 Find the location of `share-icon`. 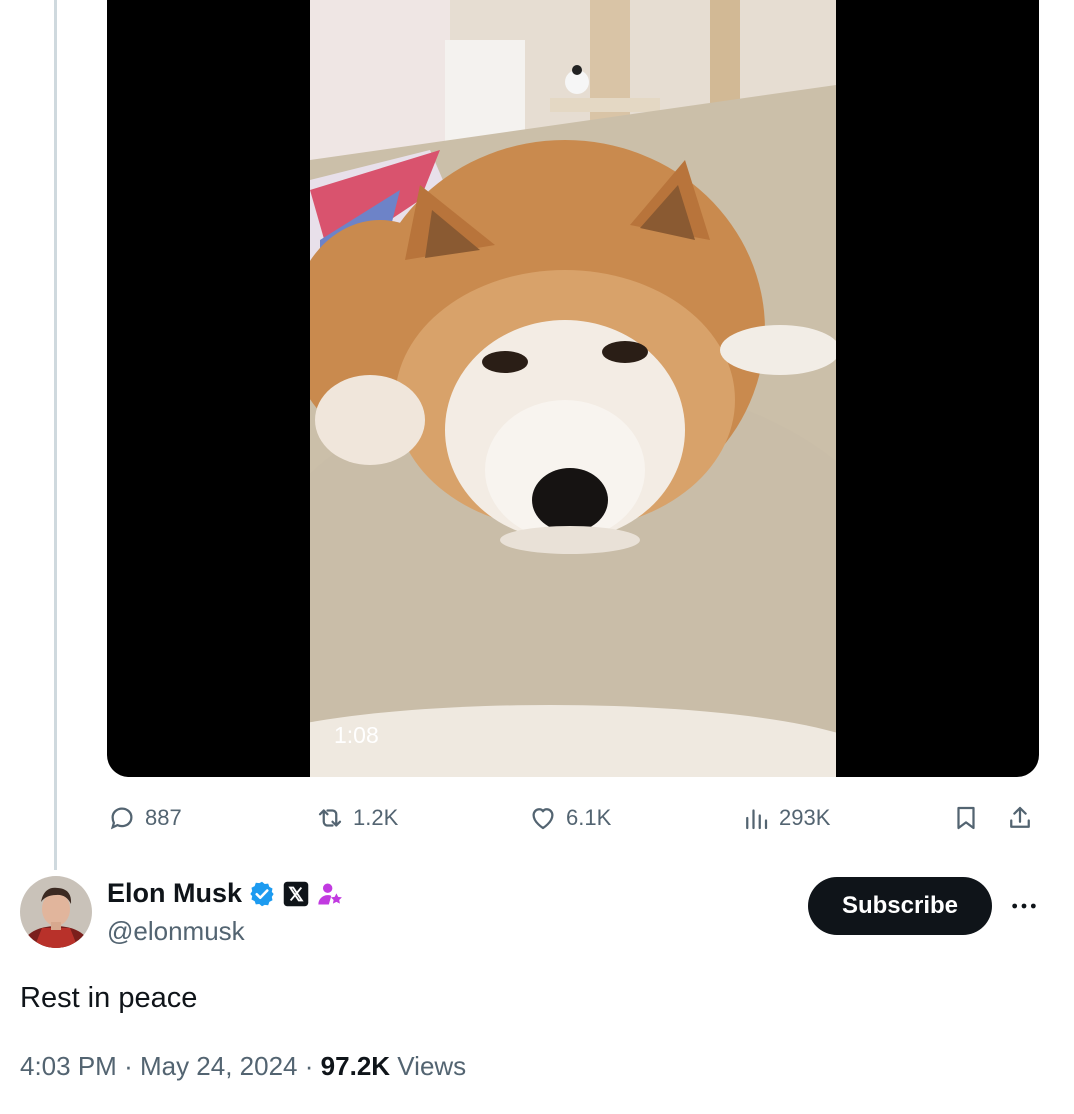

share-icon is located at coordinates (1020, 817).